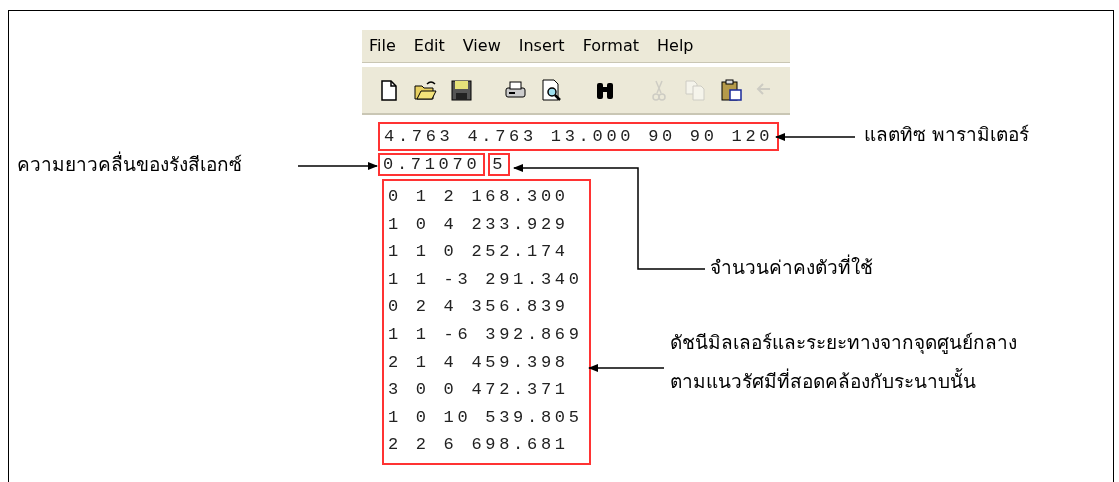 Image resolution: width=1119 pixels, height=482 pixels. Describe the element at coordinates (479, 224) in the screenshot. I see `reflection-line: 1 0 4 233.929` at that location.